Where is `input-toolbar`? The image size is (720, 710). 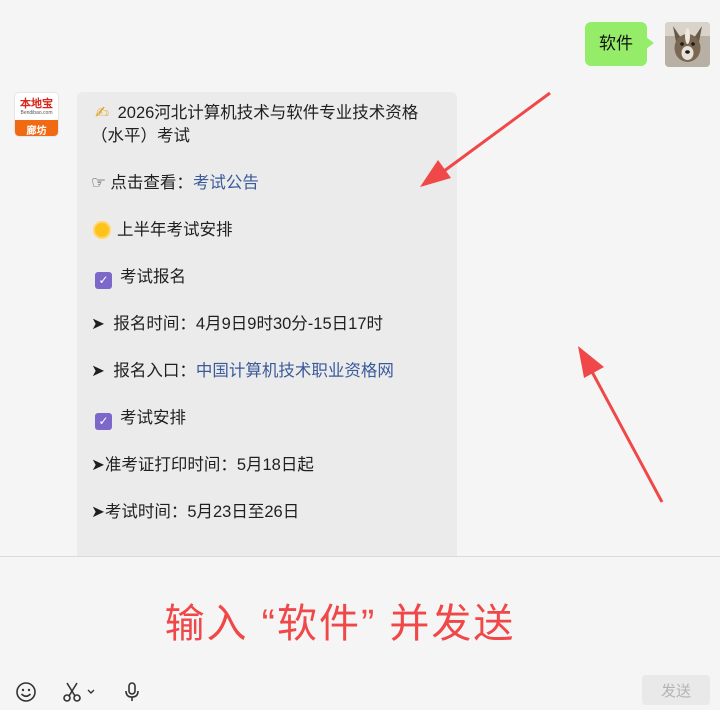 input-toolbar is located at coordinates (79, 692).